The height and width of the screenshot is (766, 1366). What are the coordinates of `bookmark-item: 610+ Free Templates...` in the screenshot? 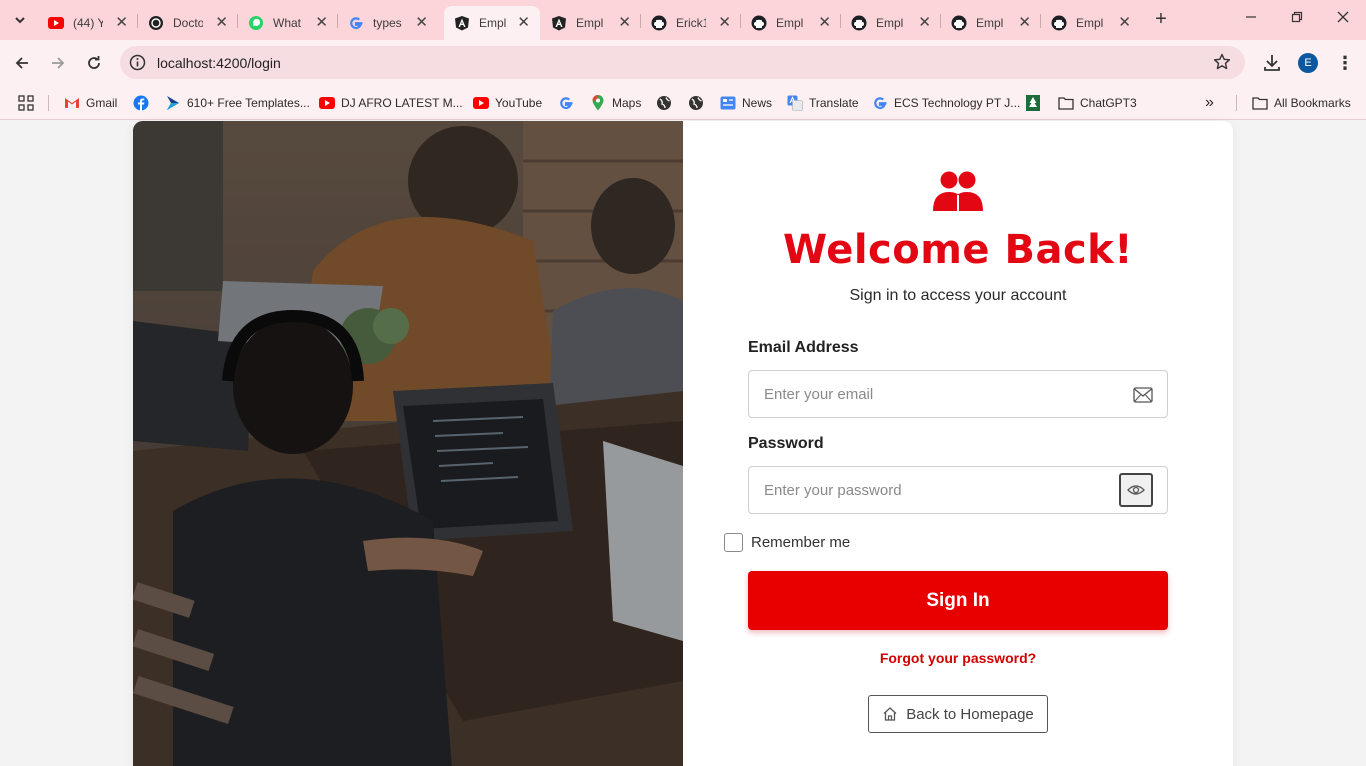 It's located at (237, 103).